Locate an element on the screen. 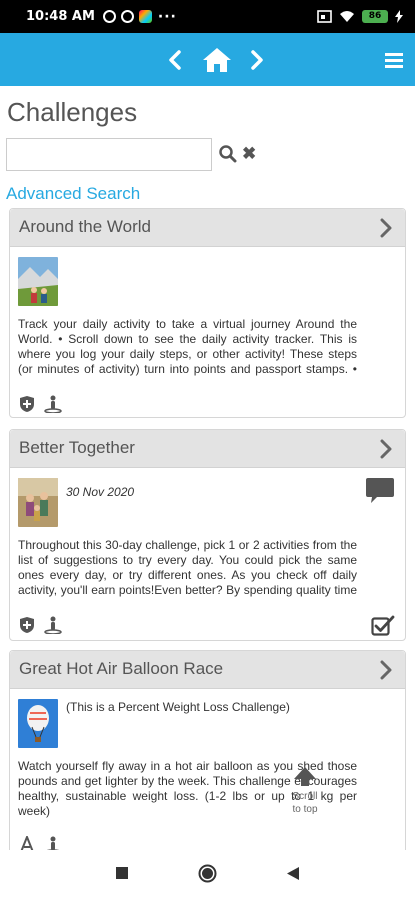  chevron-left-icon is located at coordinates (175, 59).